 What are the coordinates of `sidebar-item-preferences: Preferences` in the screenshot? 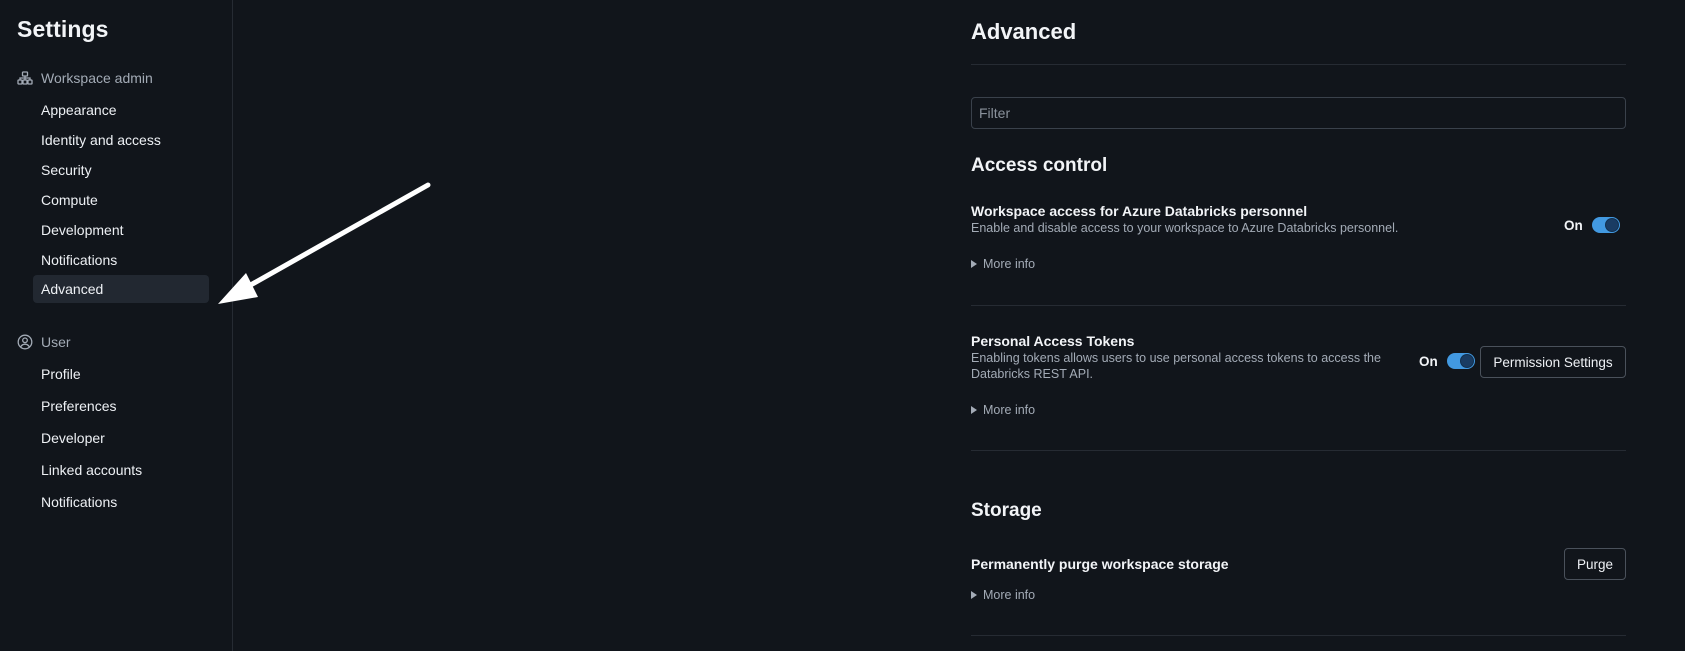 It's located at (121, 406).